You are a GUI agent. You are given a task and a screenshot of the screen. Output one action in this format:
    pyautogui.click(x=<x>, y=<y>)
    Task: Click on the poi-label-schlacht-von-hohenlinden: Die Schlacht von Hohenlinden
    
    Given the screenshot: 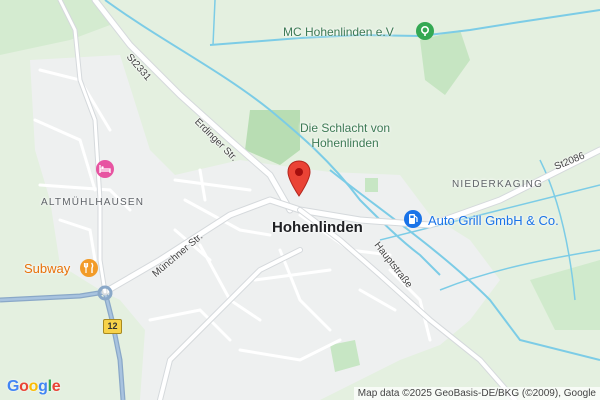 What is the action you would take?
    pyautogui.click(x=345, y=136)
    